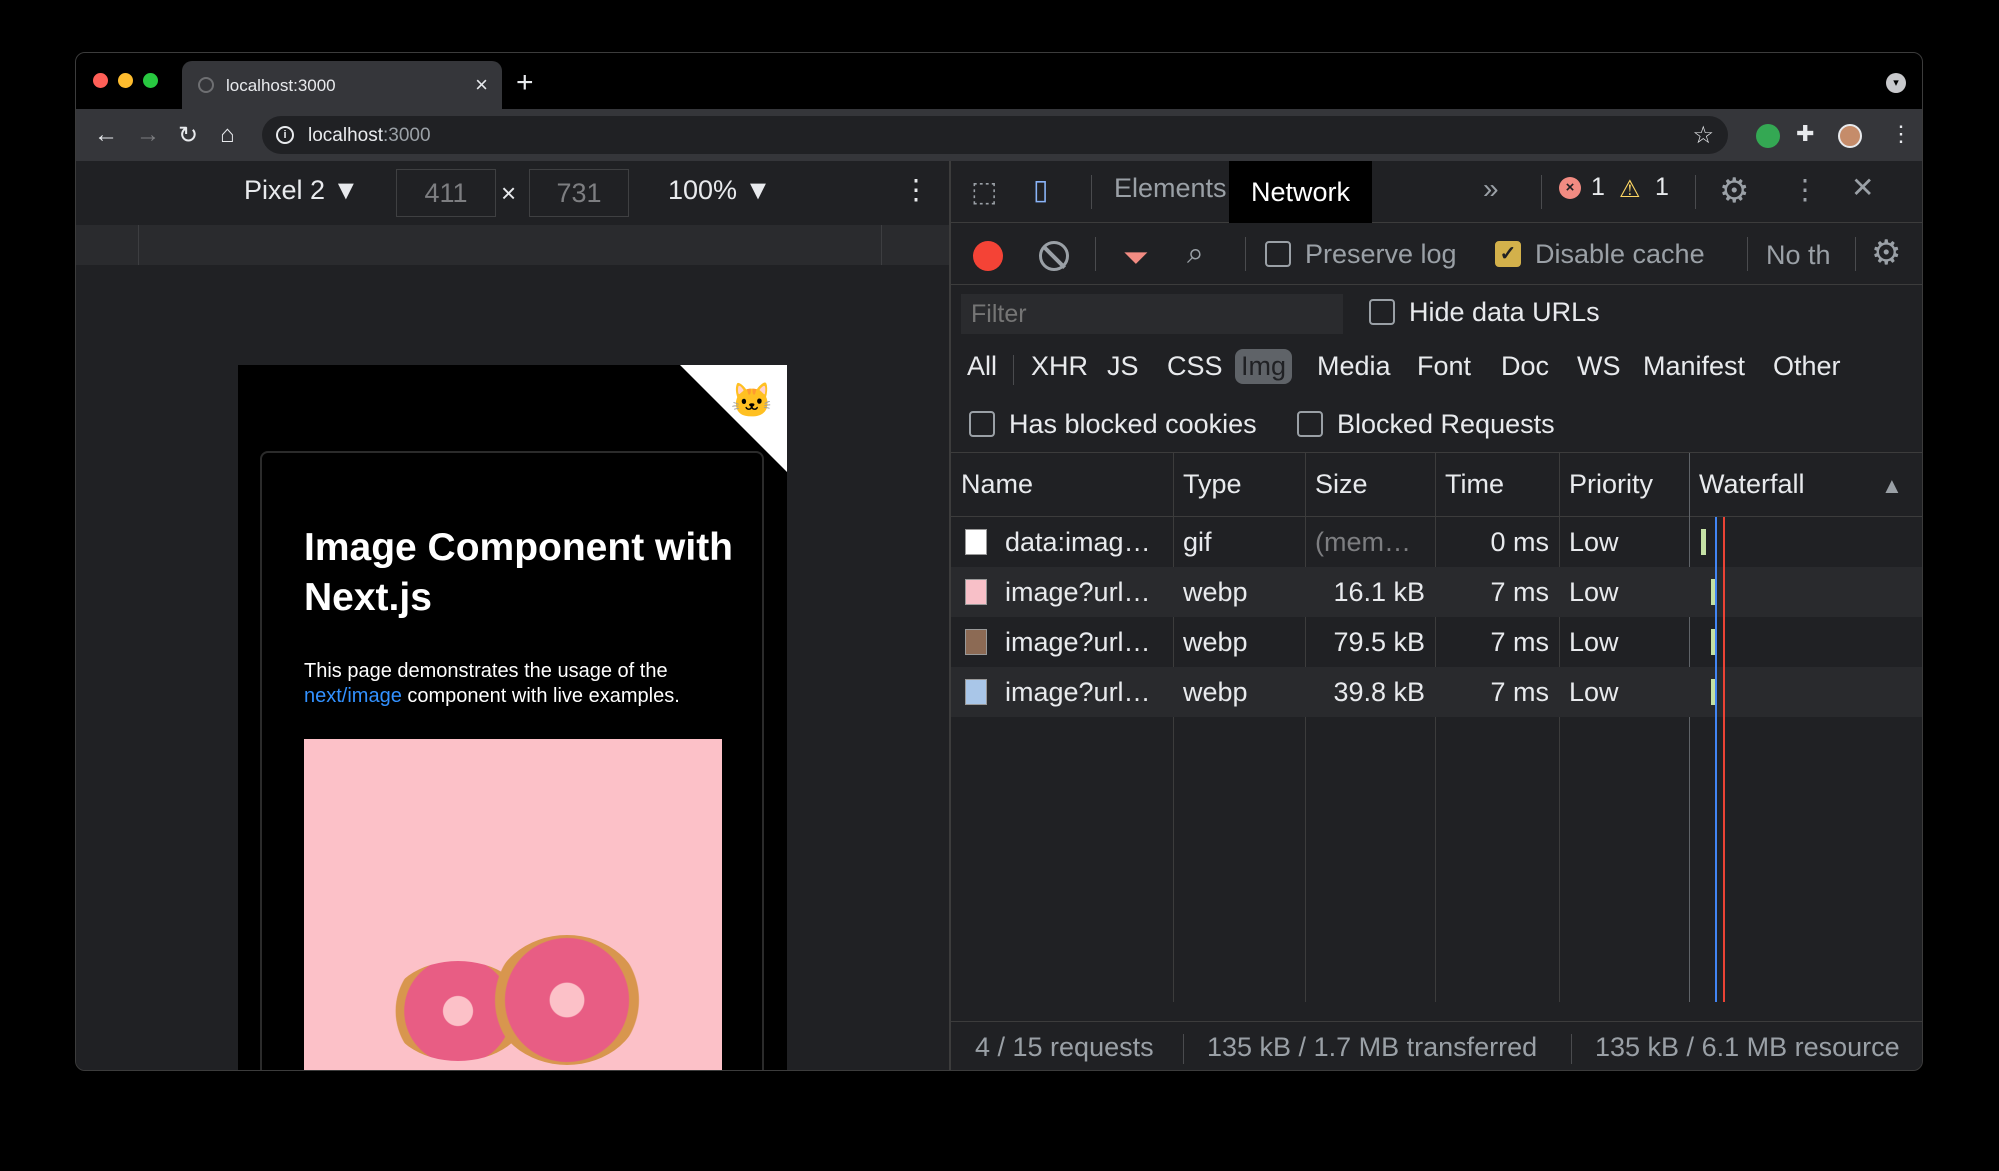 This screenshot has width=1999, height=1171. I want to click on type-filter-all: All, so click(982, 366).